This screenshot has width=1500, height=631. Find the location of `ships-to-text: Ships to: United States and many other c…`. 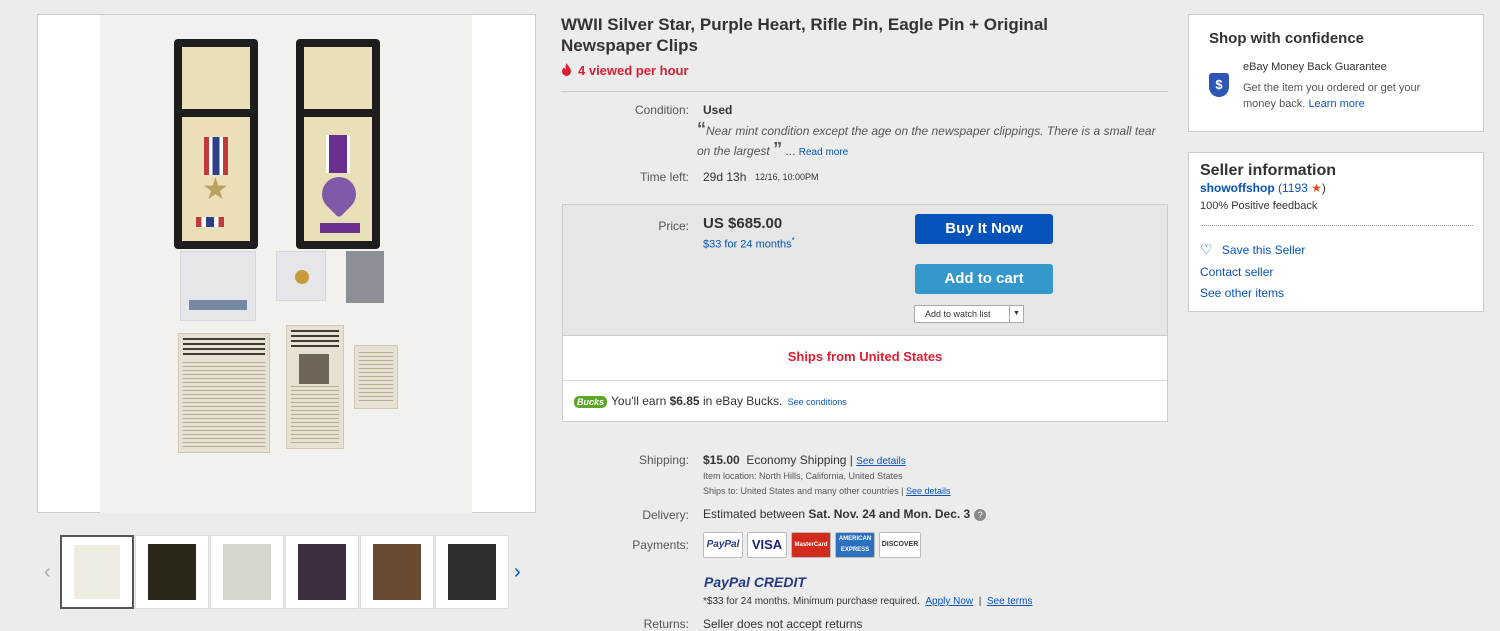

ships-to-text: Ships to: United States and many other c… is located at coordinates (801, 491).